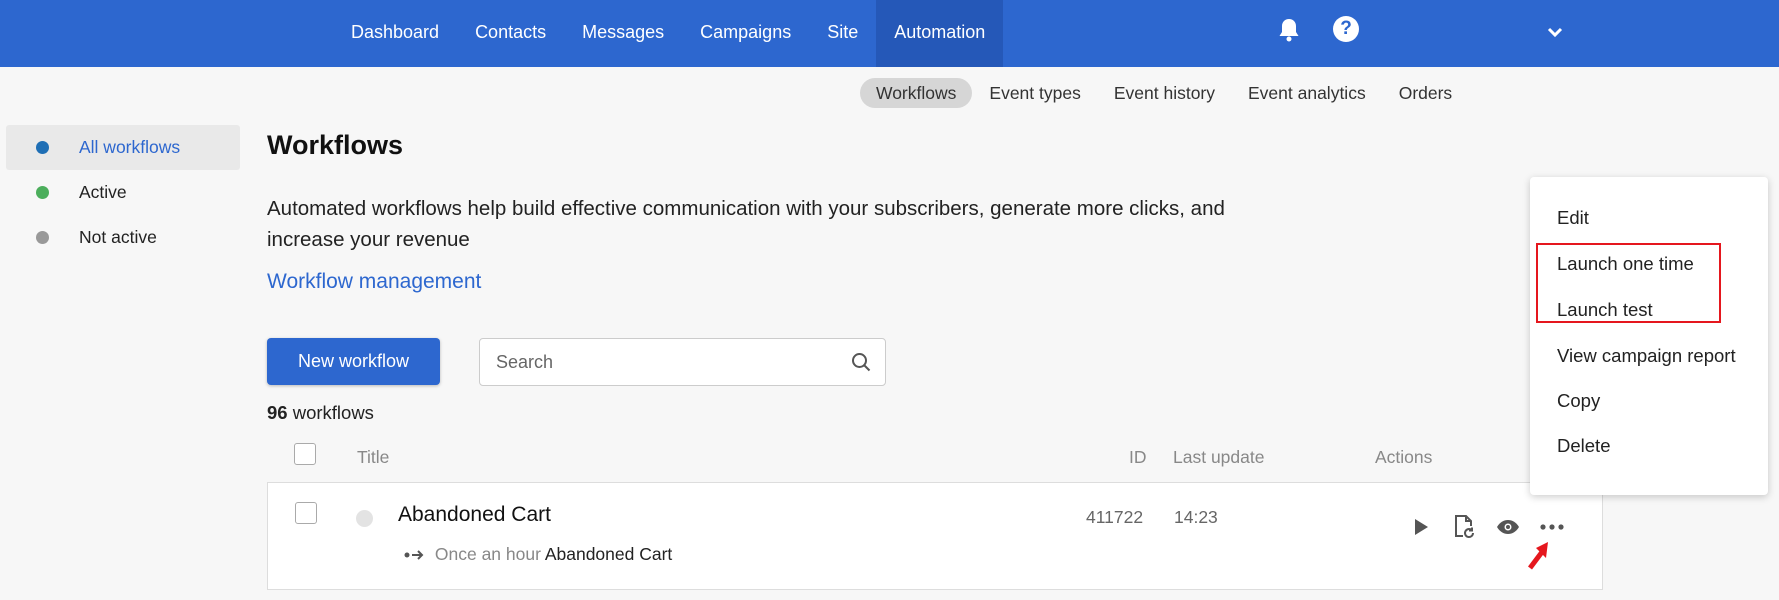 The image size is (1779, 600). I want to click on sidebar-item-not-active: Not active, so click(123, 237).